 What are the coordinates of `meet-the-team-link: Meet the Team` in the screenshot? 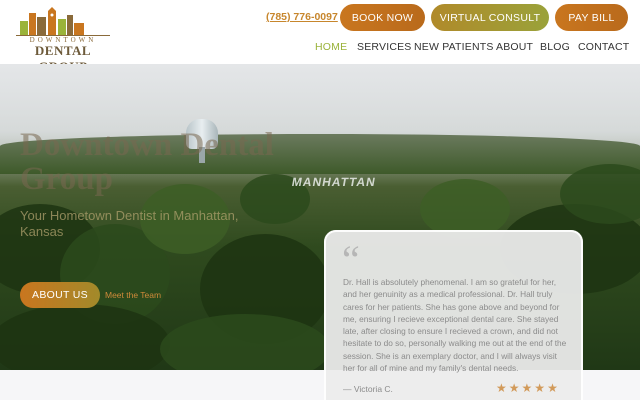 It's located at (133, 295).